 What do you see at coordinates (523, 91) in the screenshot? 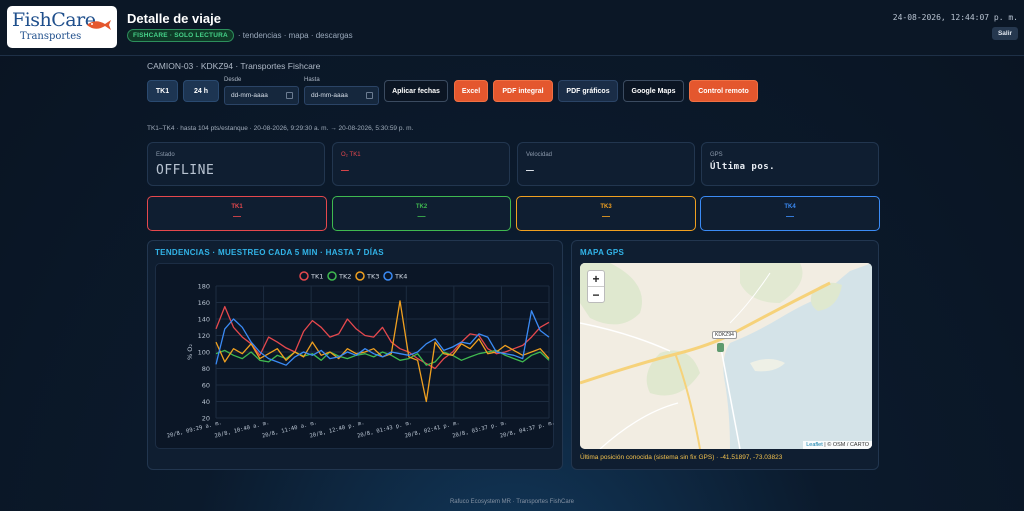
I see `pdf-full-button: PDF integral` at bounding box center [523, 91].